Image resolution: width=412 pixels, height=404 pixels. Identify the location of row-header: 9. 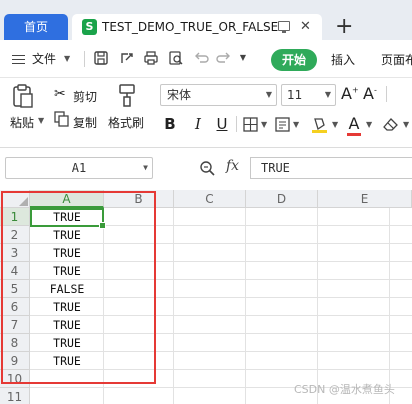
(15, 361).